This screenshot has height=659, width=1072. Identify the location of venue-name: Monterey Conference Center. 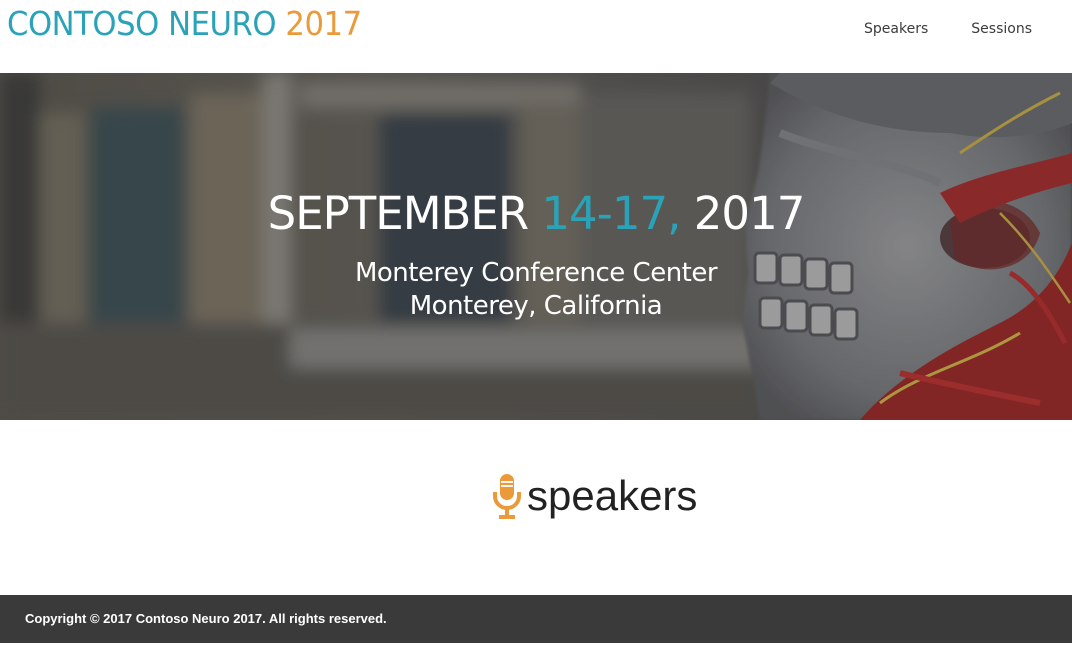
(536, 273).